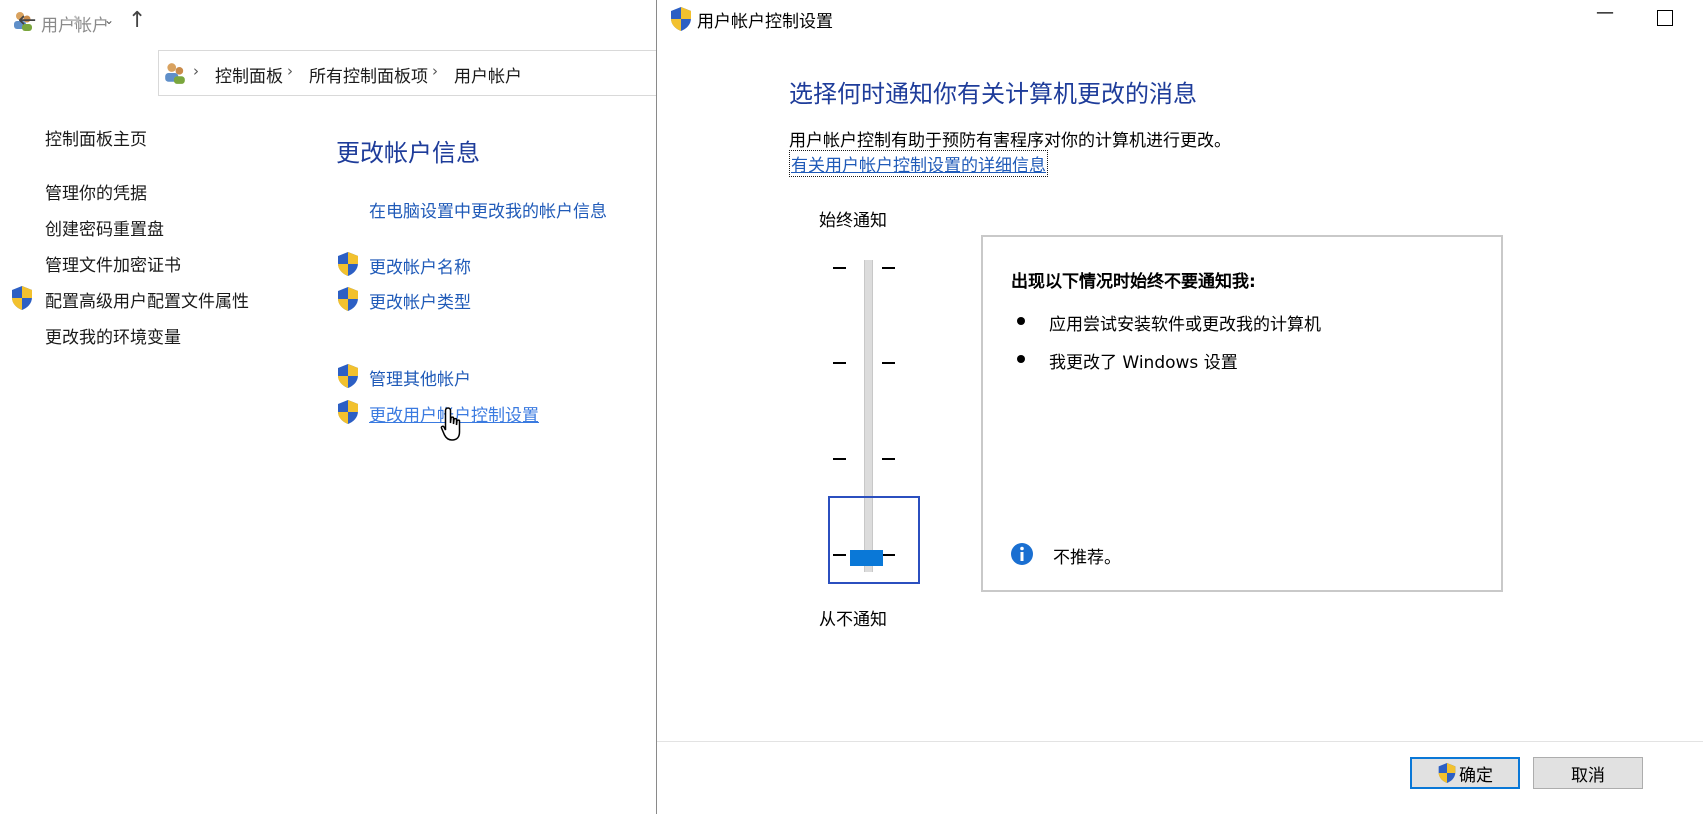 The height and width of the screenshot is (814, 1703). Describe the element at coordinates (1665, 18) in the screenshot. I see `maximize-icon` at that location.